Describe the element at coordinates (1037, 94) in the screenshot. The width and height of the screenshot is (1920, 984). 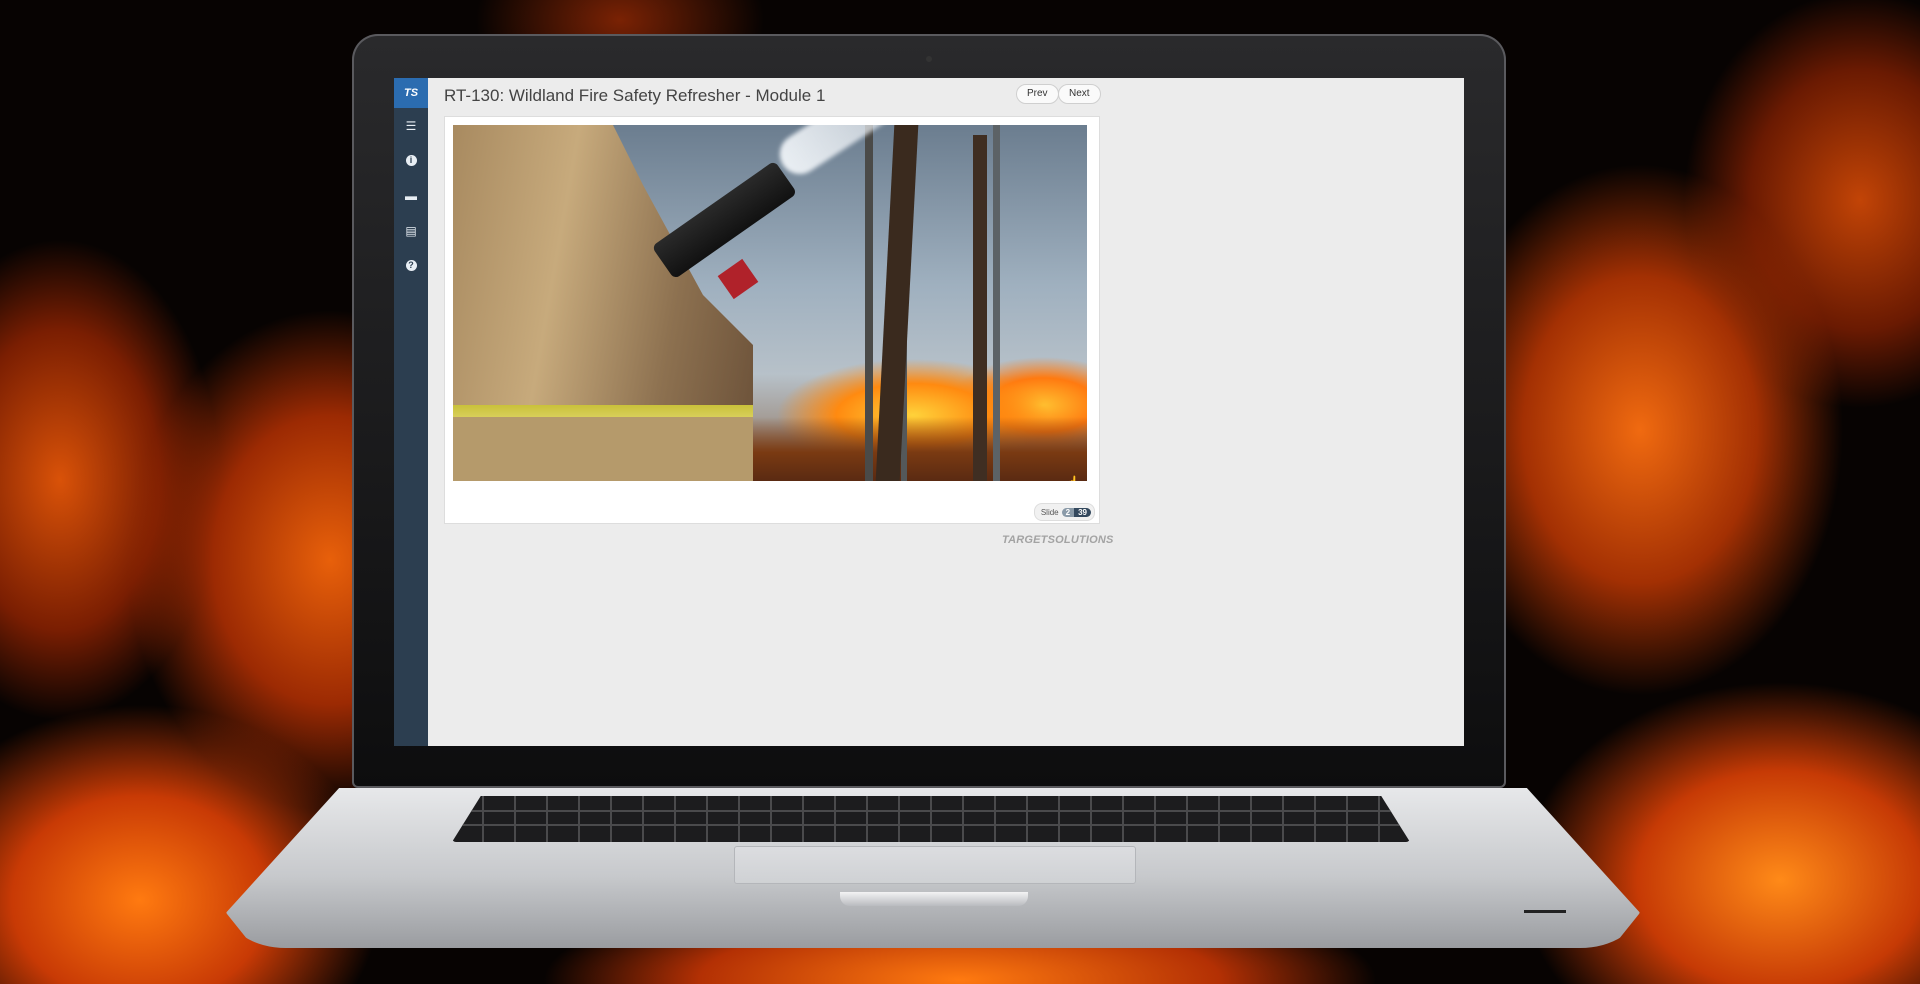
I see `prev-button: Prev` at that location.